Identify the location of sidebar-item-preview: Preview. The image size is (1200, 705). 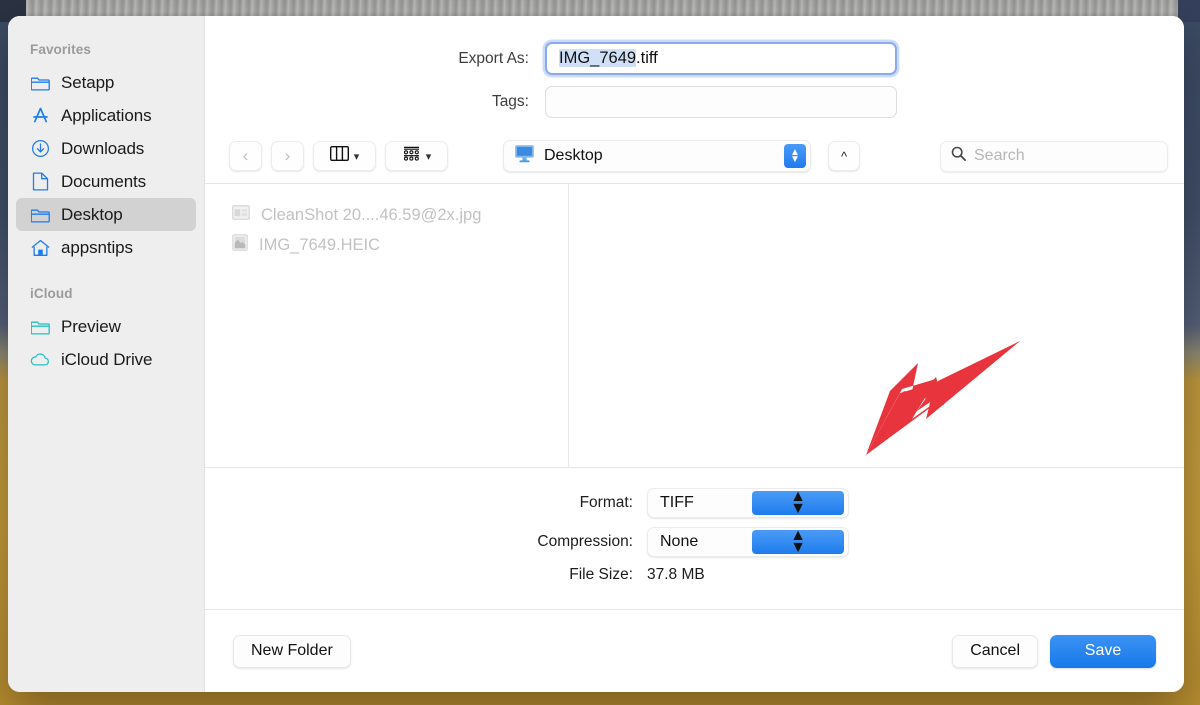
(106, 326).